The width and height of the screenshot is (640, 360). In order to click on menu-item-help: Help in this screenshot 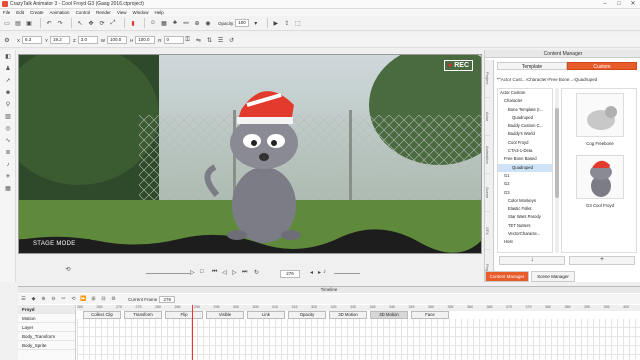, I will do `click(159, 12)`.